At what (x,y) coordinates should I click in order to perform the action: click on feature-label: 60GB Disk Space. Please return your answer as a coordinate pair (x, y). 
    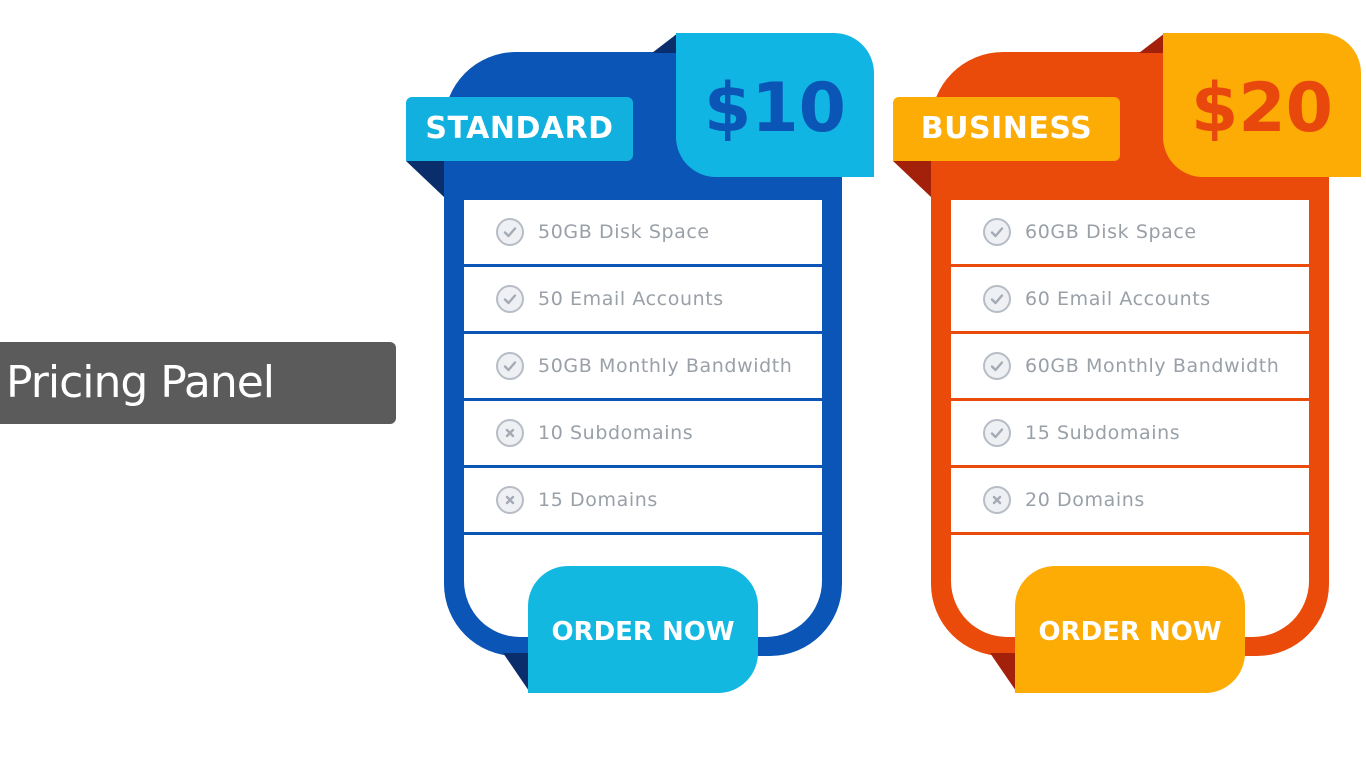
    Looking at the image, I should click on (1111, 232).